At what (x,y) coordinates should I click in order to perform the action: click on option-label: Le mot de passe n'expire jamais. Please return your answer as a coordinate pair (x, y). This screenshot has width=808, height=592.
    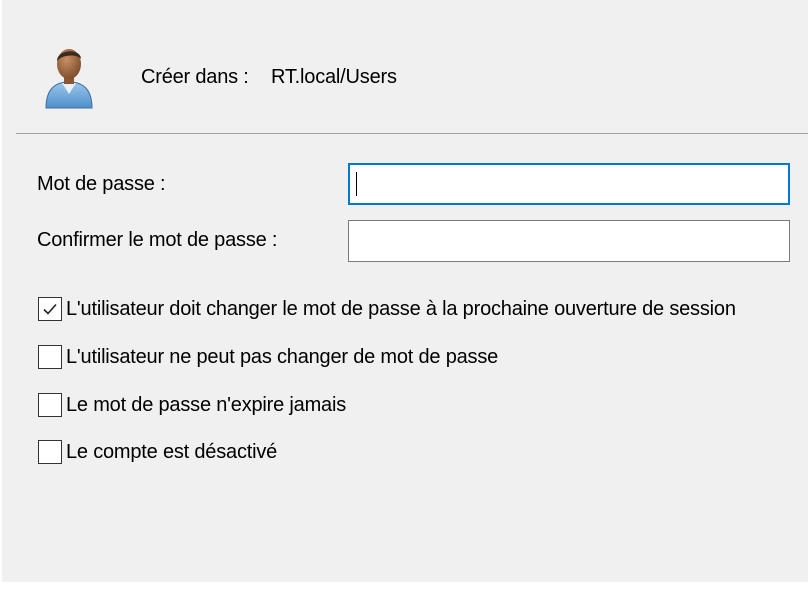
    Looking at the image, I should click on (206, 404).